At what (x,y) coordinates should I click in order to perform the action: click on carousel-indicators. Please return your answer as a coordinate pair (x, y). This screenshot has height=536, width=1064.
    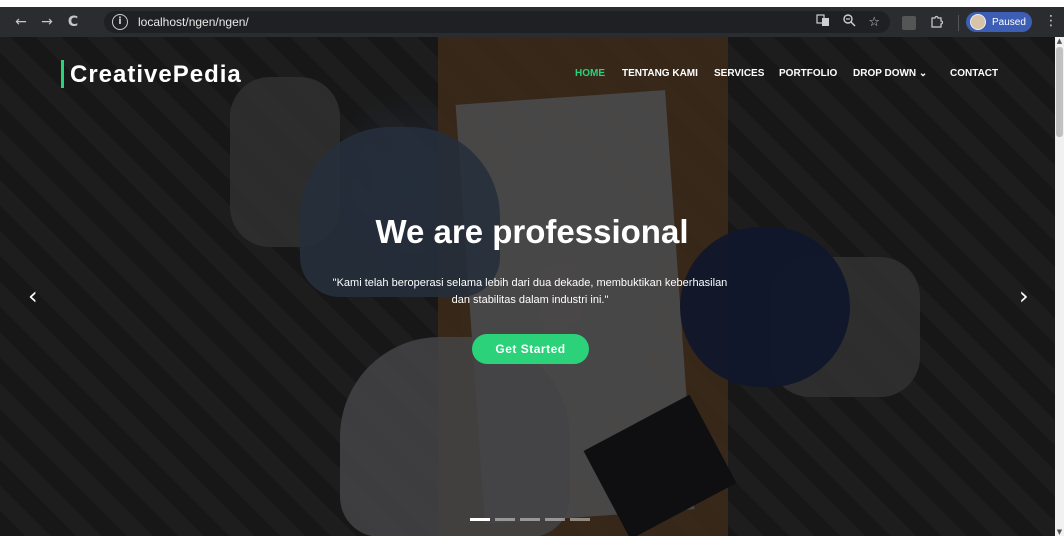
    Looking at the image, I should click on (530, 519).